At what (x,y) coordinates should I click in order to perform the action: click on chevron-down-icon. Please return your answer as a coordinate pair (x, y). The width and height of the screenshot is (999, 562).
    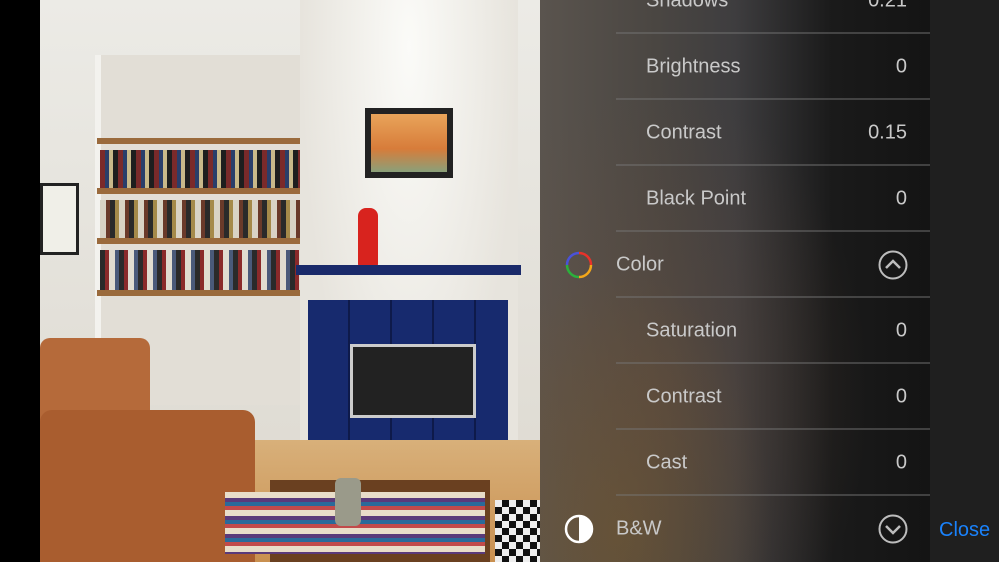
    Looking at the image, I should click on (893, 529).